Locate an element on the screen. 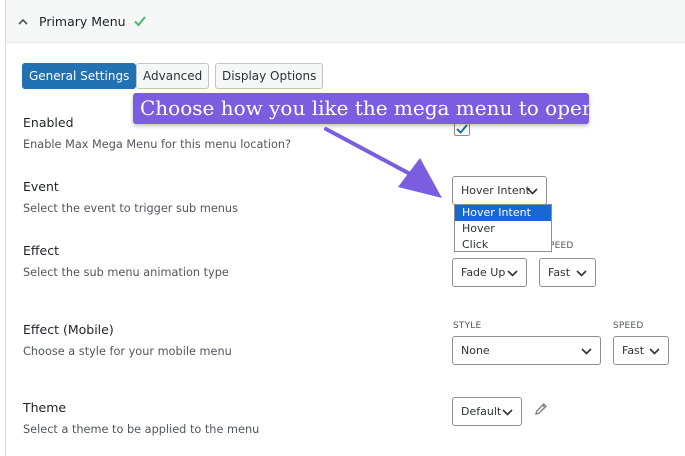 This screenshot has height=456, width=685. dropdown-option: Hover Intent is located at coordinates (503, 213).